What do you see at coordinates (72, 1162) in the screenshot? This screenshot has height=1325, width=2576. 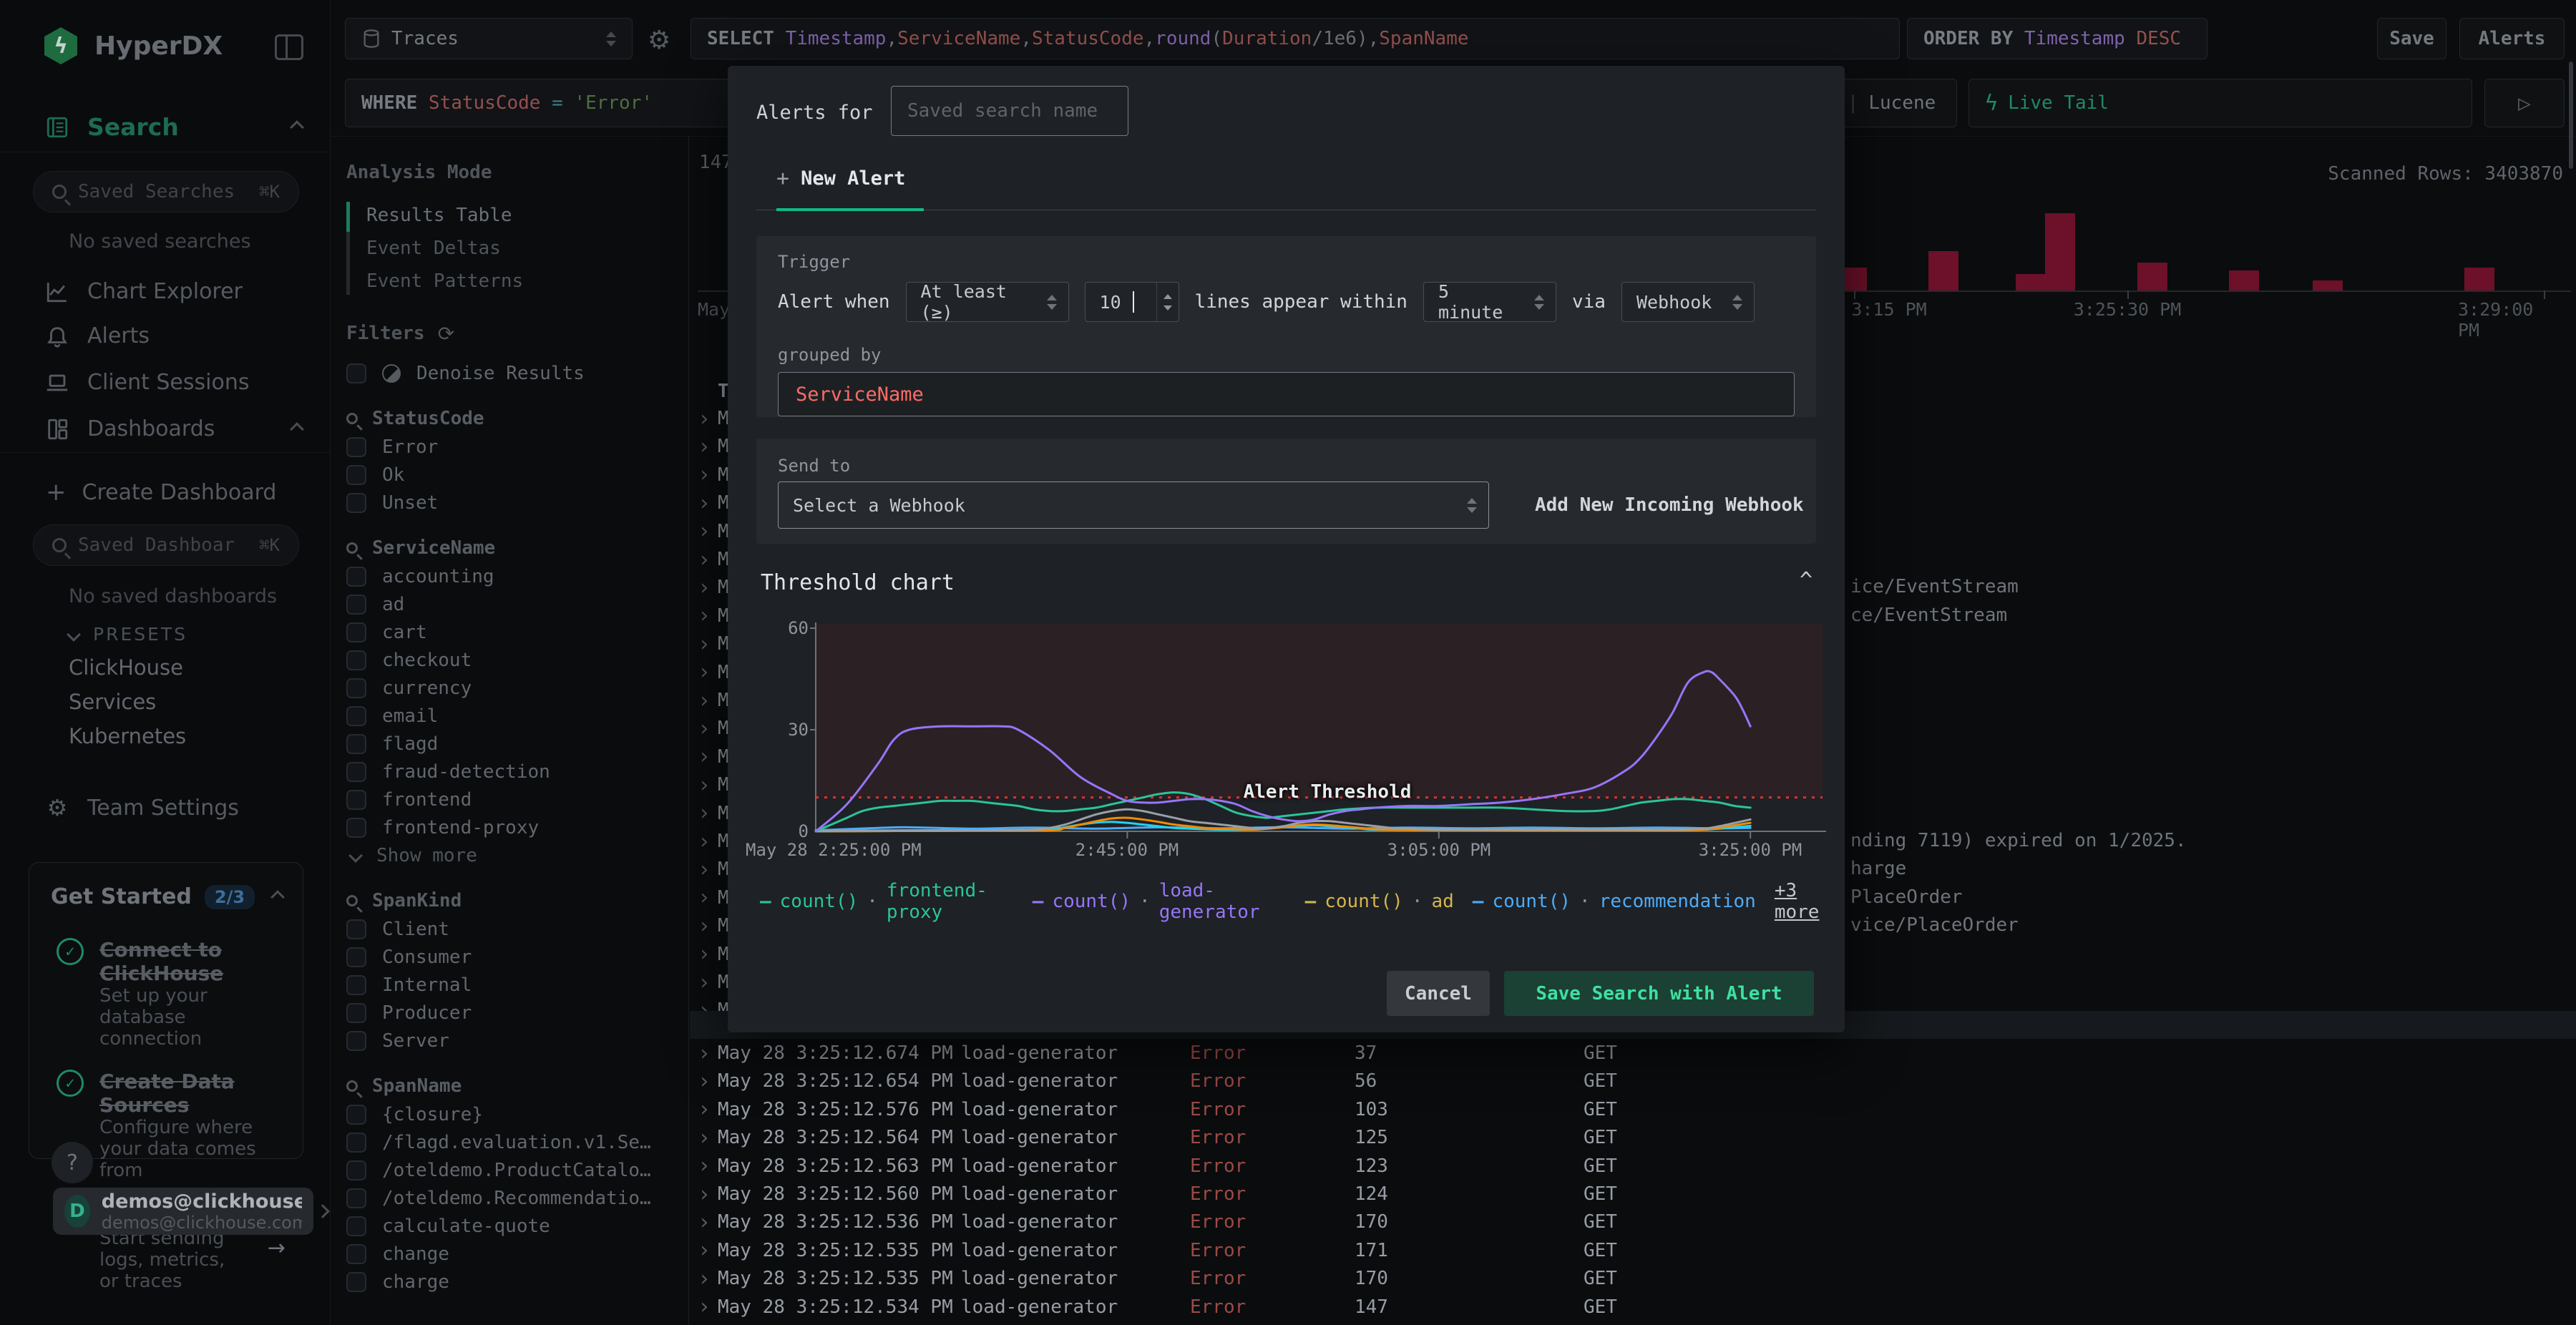 I see `help-button: ?` at bounding box center [72, 1162].